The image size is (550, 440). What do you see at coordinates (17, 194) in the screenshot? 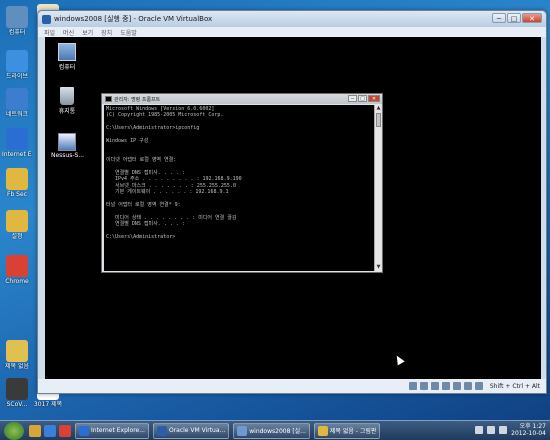
I see `desktop-icon-label: Fb Sec` at bounding box center [17, 194].